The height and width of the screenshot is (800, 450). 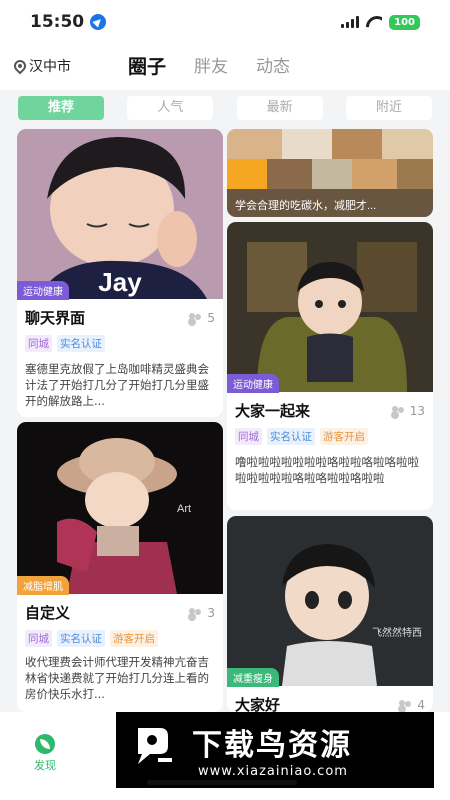 I want to click on card-title-row: 聊天界面 5, so click(x=120, y=317).